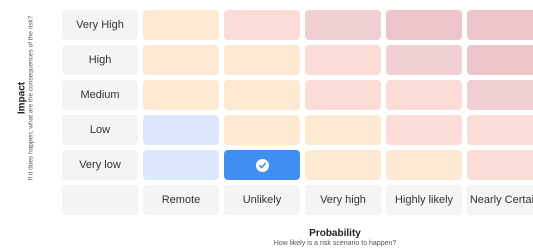  I want to click on probability-label-nearly-certain: Nearly Certain, so click(500, 200).